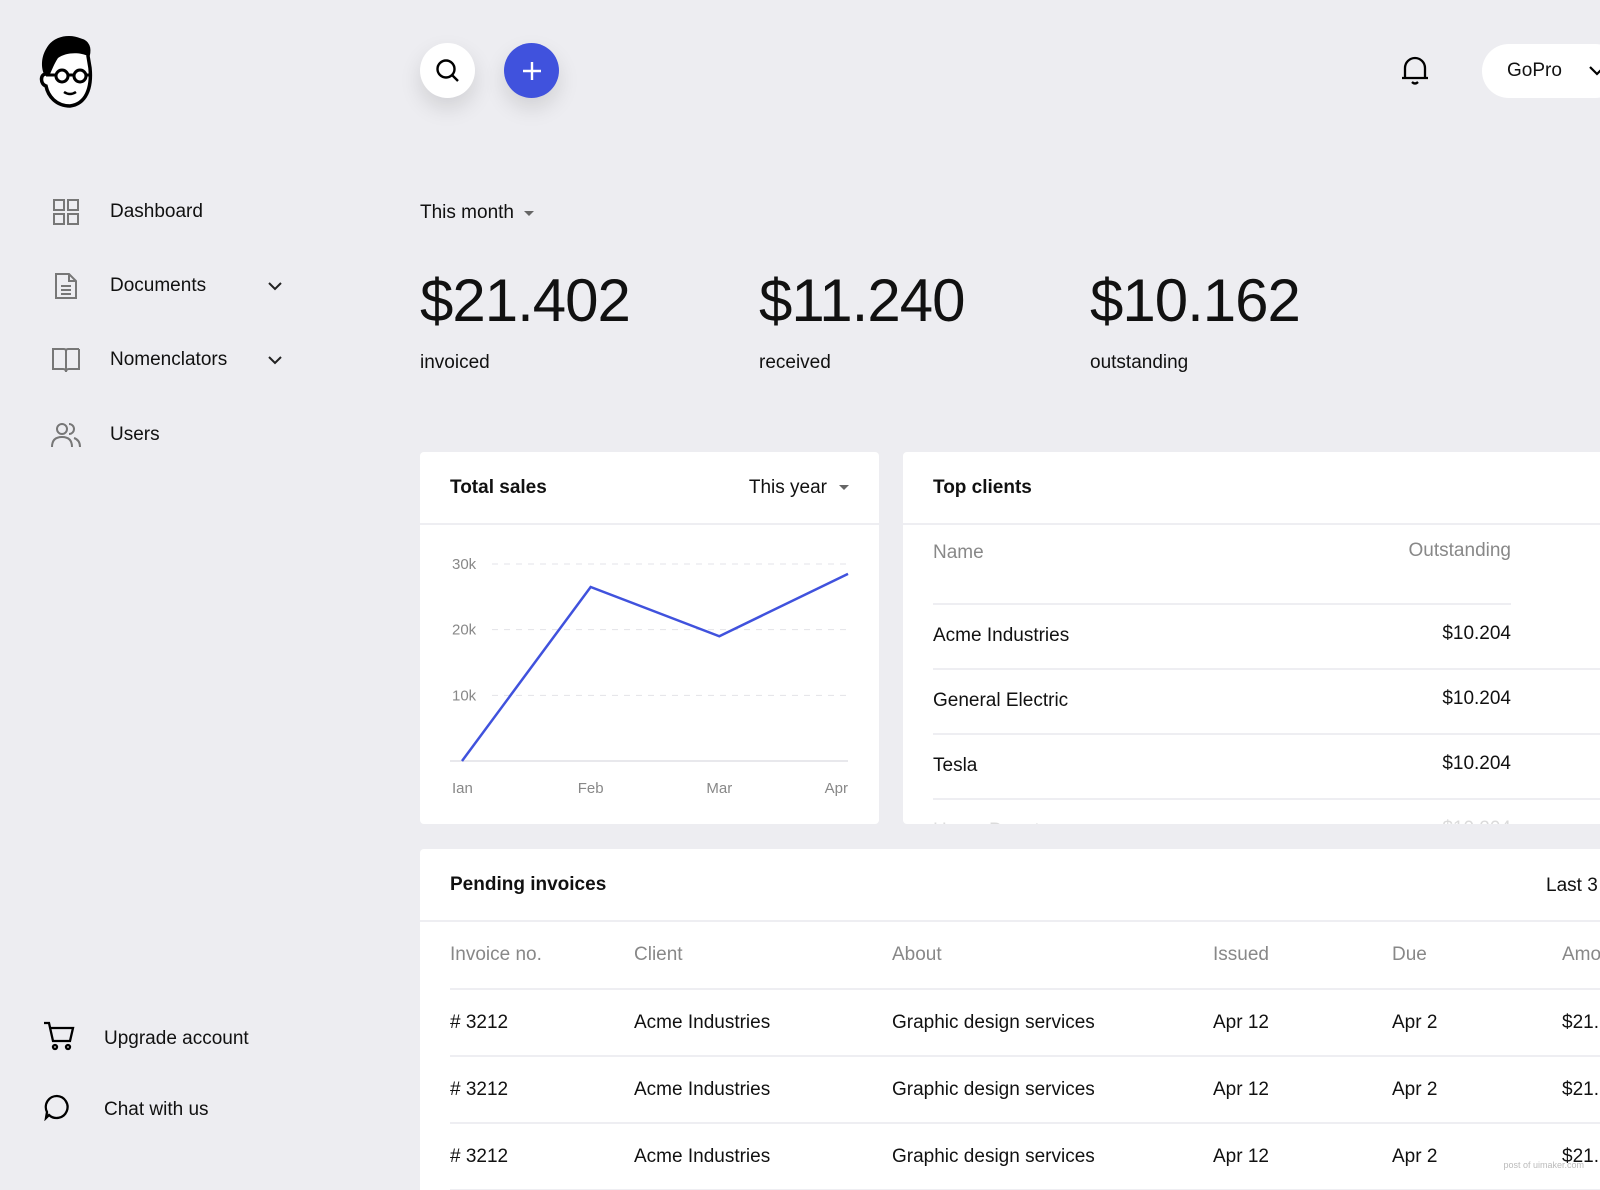  Describe the element at coordinates (955, 765) in the screenshot. I see `client-name: Tesla` at that location.